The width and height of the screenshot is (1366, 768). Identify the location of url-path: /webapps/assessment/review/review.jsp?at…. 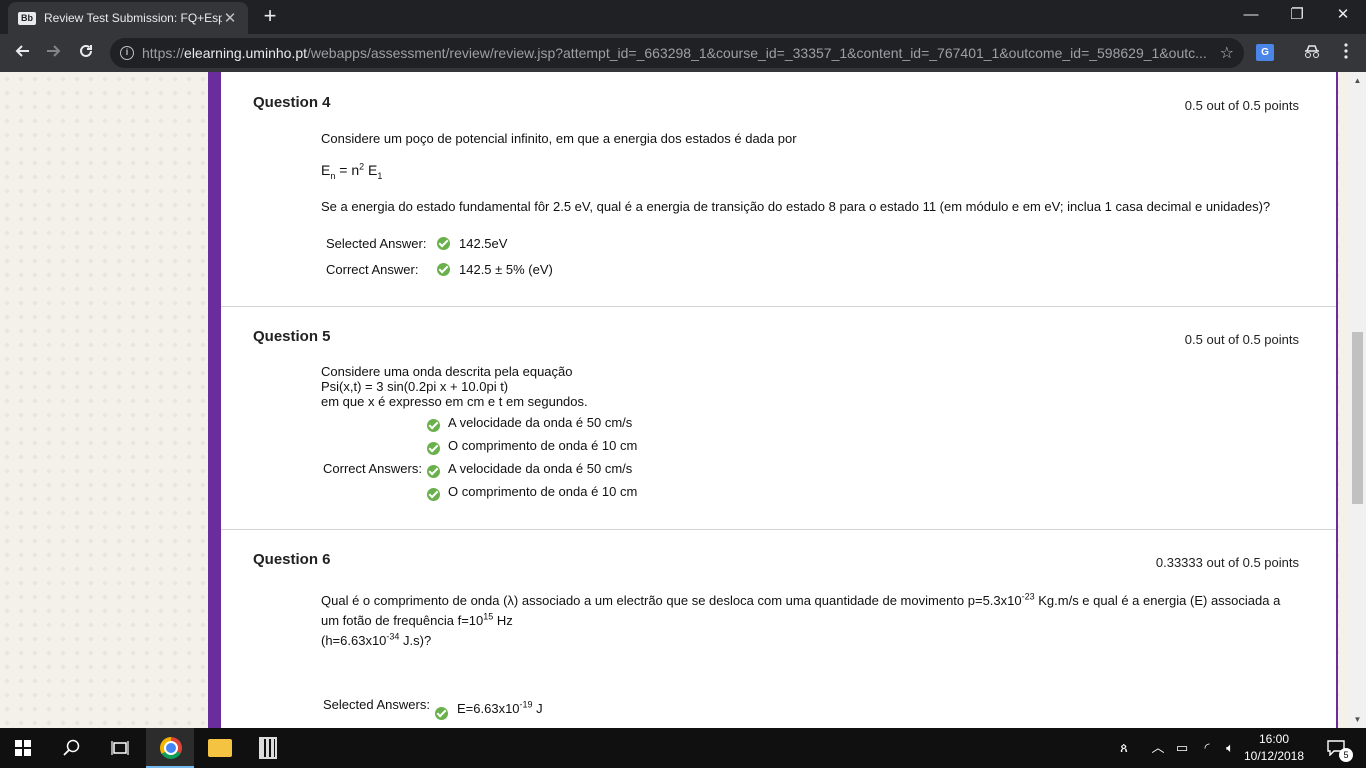
(757, 53).